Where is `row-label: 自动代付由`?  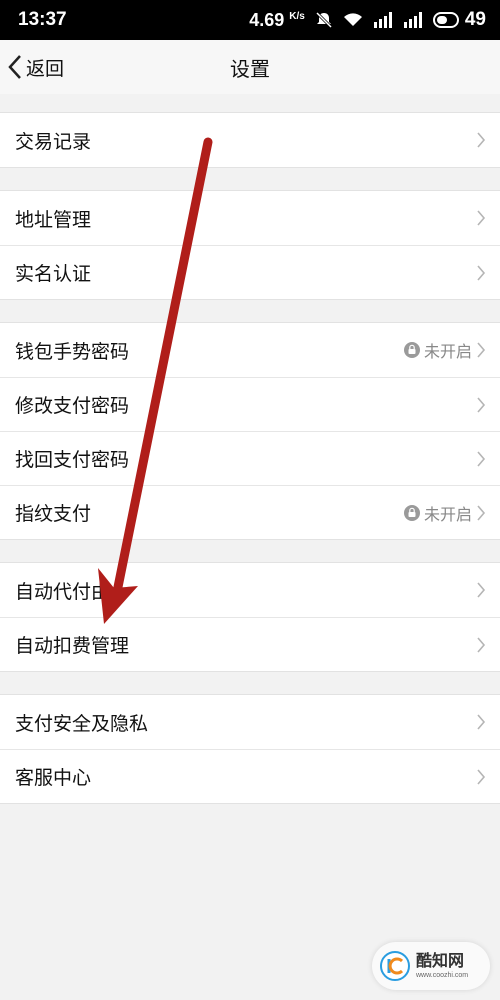 row-label: 自动代付由 is located at coordinates (63, 591).